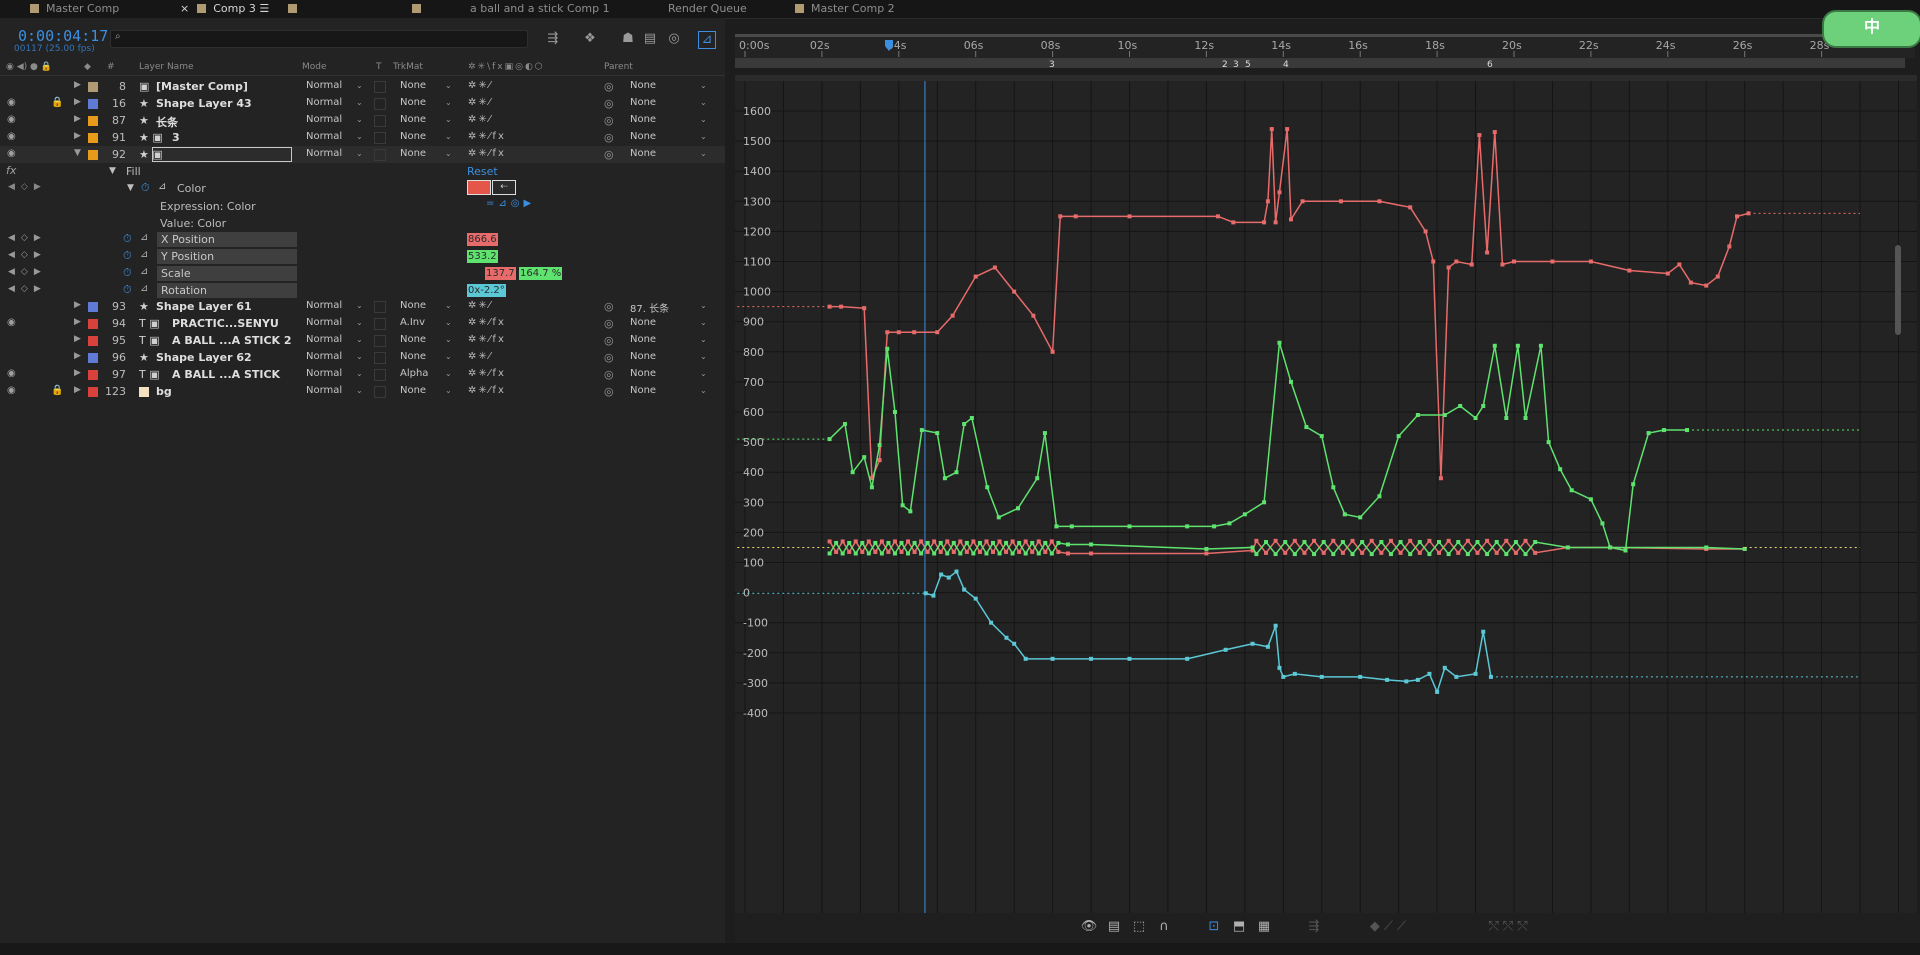 The image size is (1920, 955). What do you see at coordinates (362, 273) in the screenshot?
I see `effect-property-row: ◀◇▶ ⏱ ⊿ Scale 137.7 164.7 %` at bounding box center [362, 273].